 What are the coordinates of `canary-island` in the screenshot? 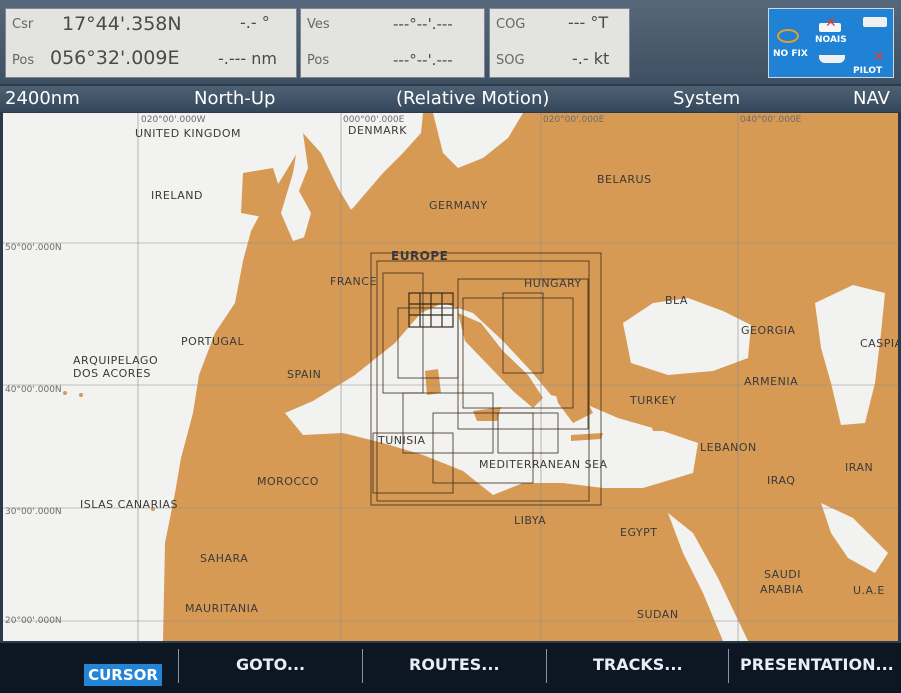 It's located at (181, 521).